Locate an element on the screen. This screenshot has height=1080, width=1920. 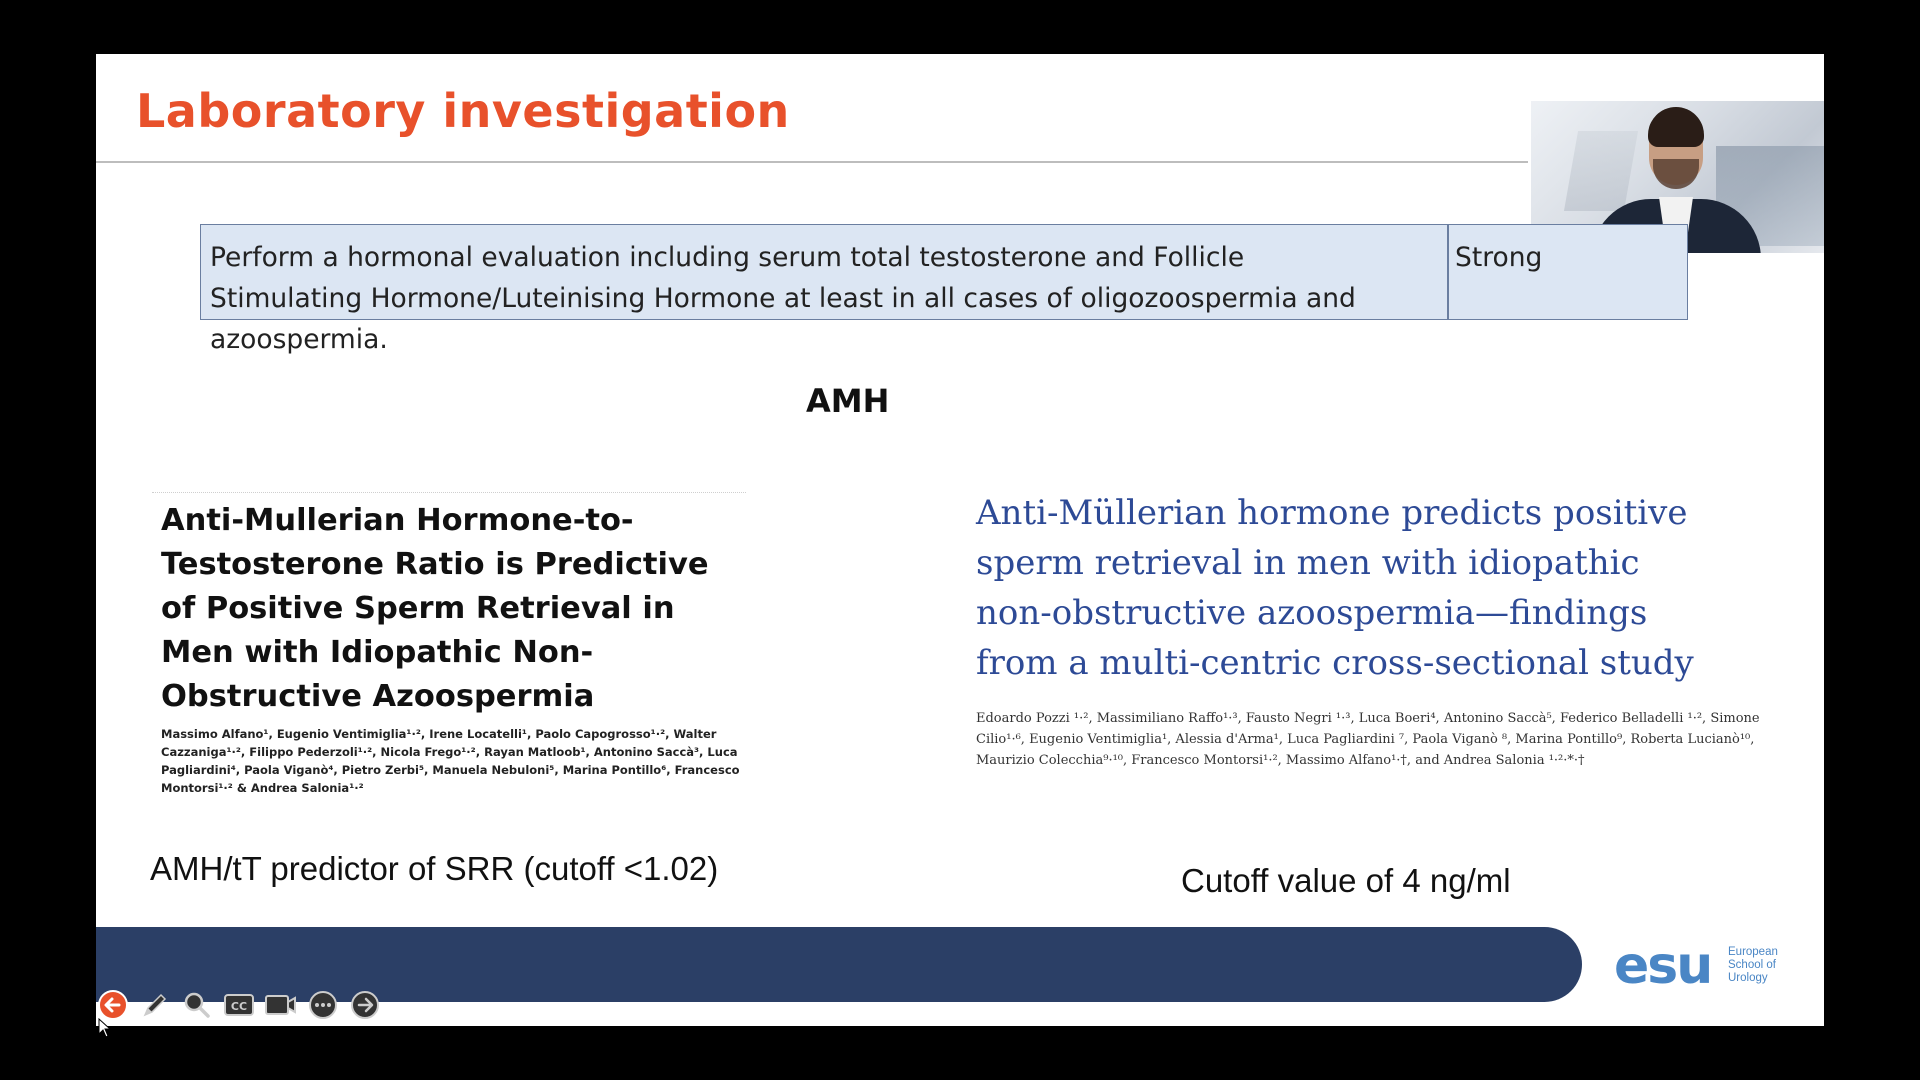
table-cell-divider is located at coordinates (1448, 272).